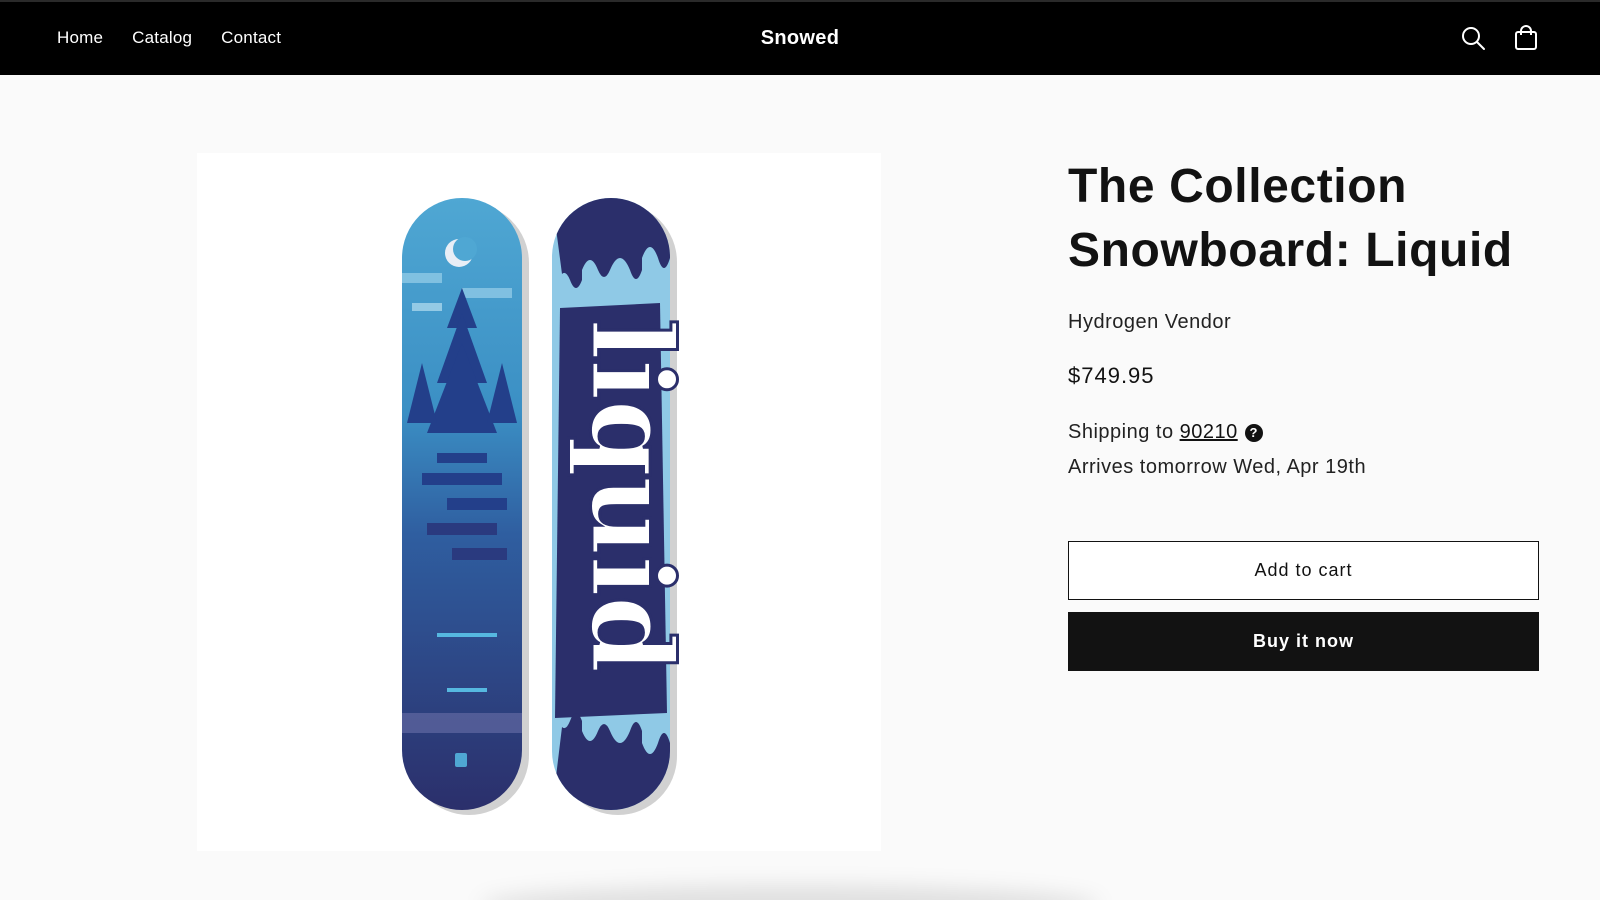  What do you see at coordinates (1304, 219) in the screenshot?
I see `product-title: The Collection Snowboard: Liquid` at bounding box center [1304, 219].